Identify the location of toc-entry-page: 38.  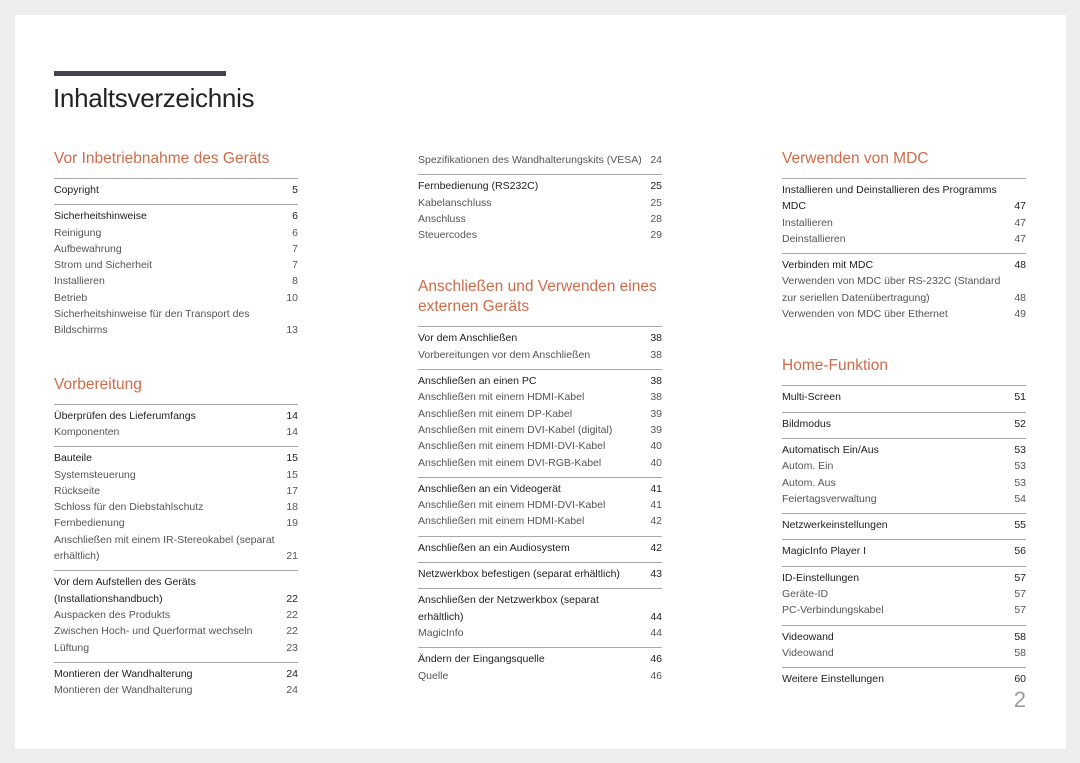
(656, 397).